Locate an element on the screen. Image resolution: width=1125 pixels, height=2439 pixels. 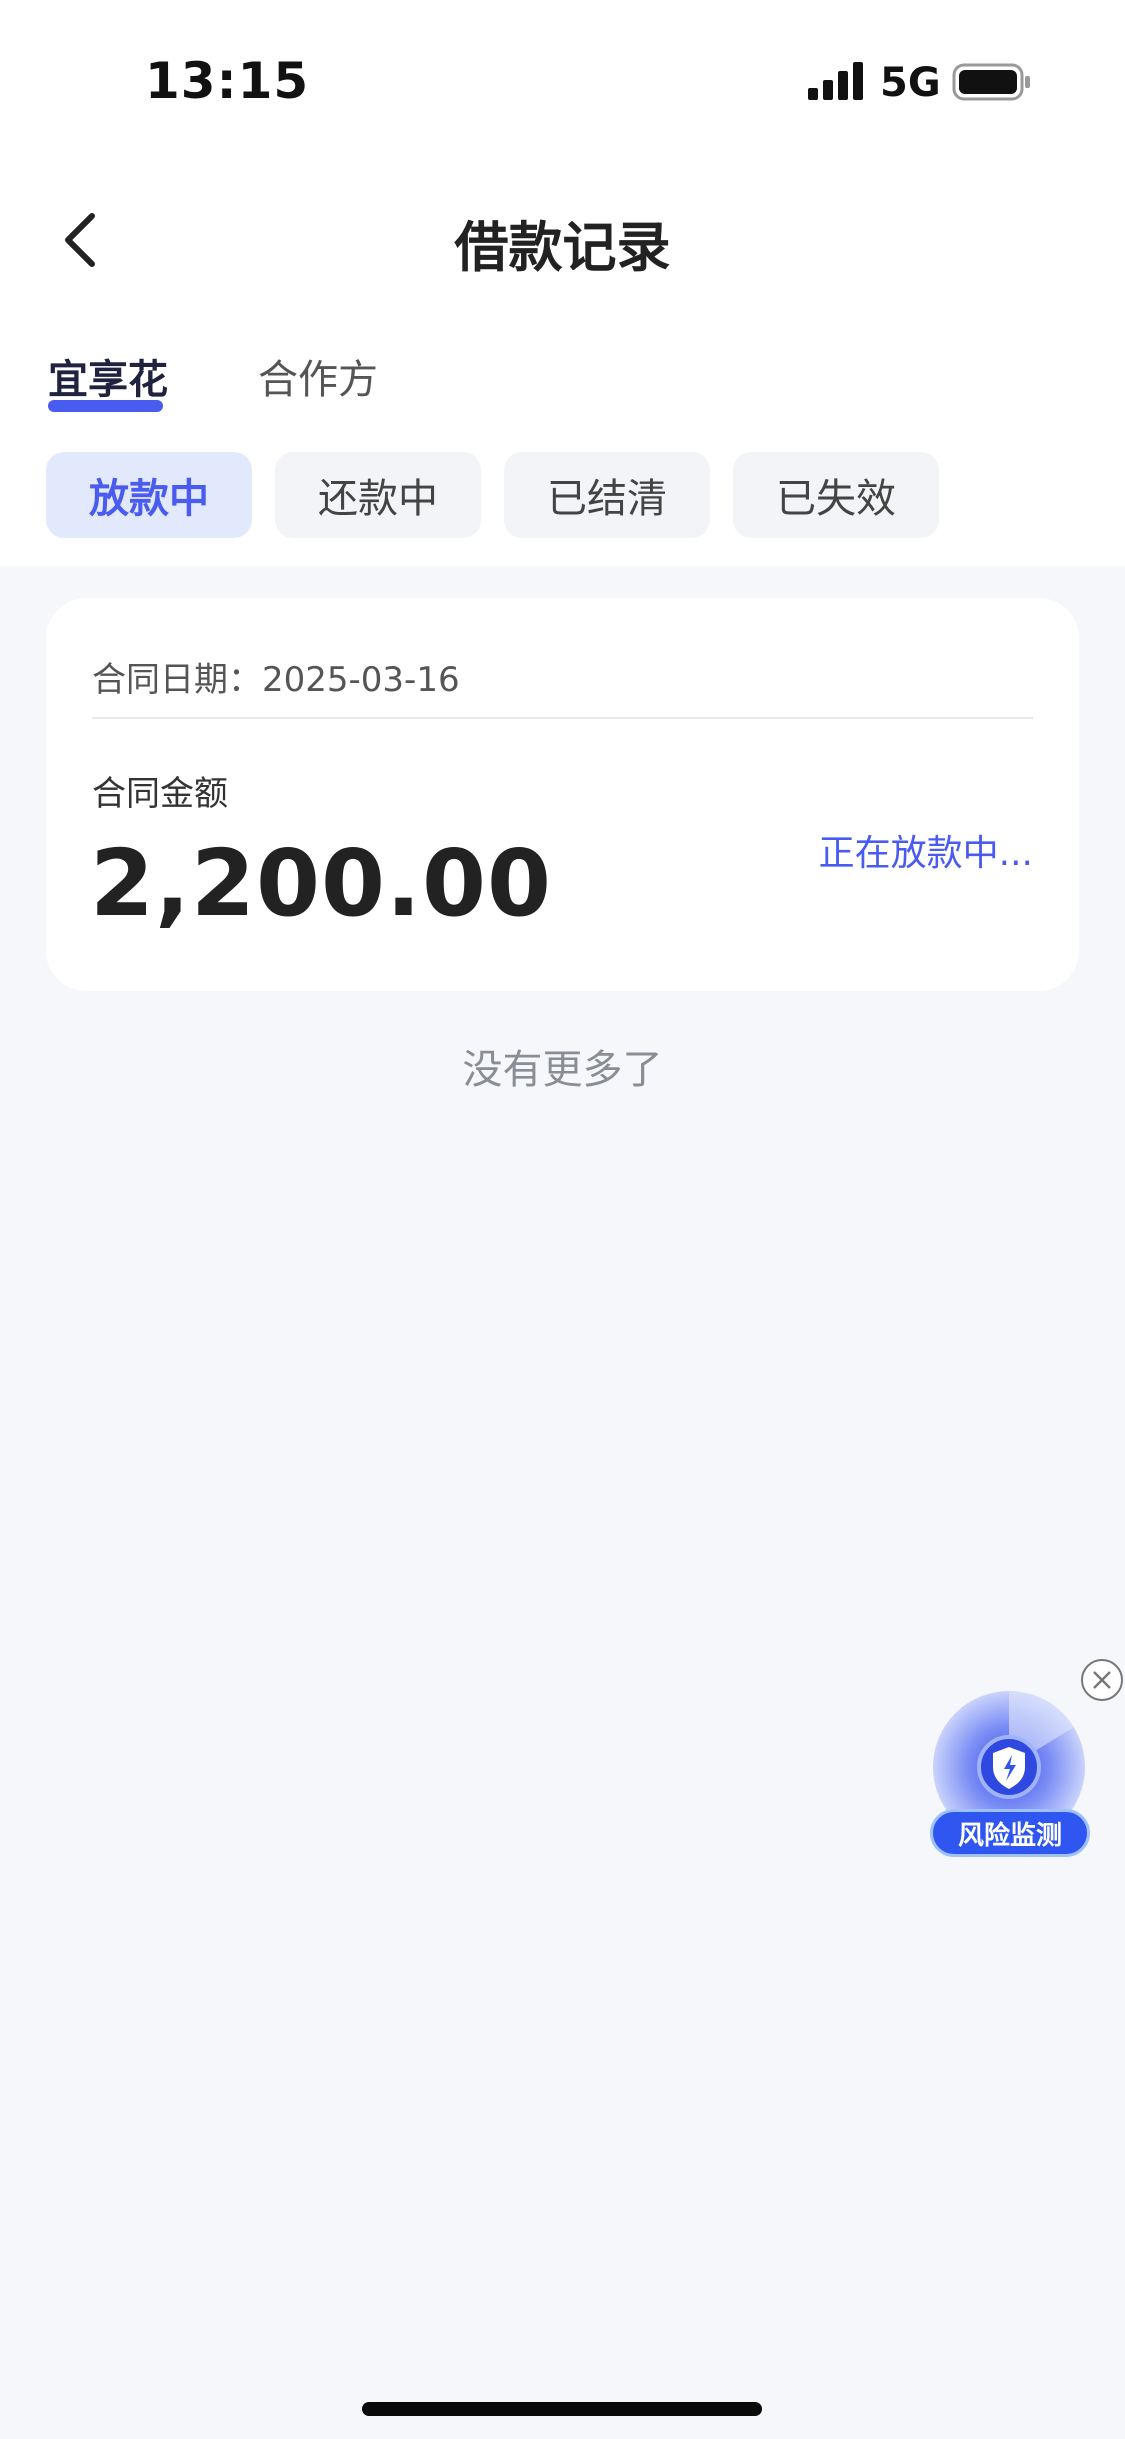
risk-monitor-label: 风险监测 is located at coordinates (1010, 1833).